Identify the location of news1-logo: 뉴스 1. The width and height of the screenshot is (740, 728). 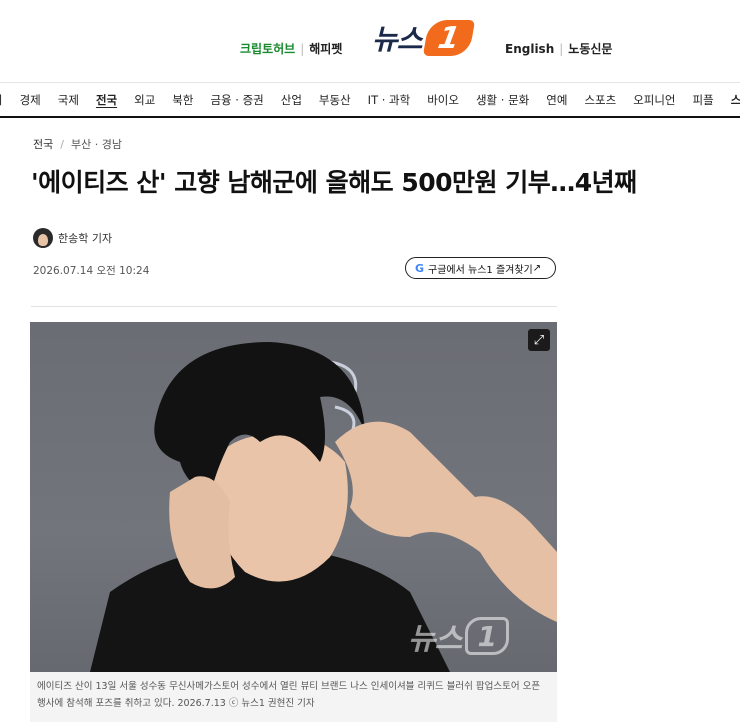
(423, 38).